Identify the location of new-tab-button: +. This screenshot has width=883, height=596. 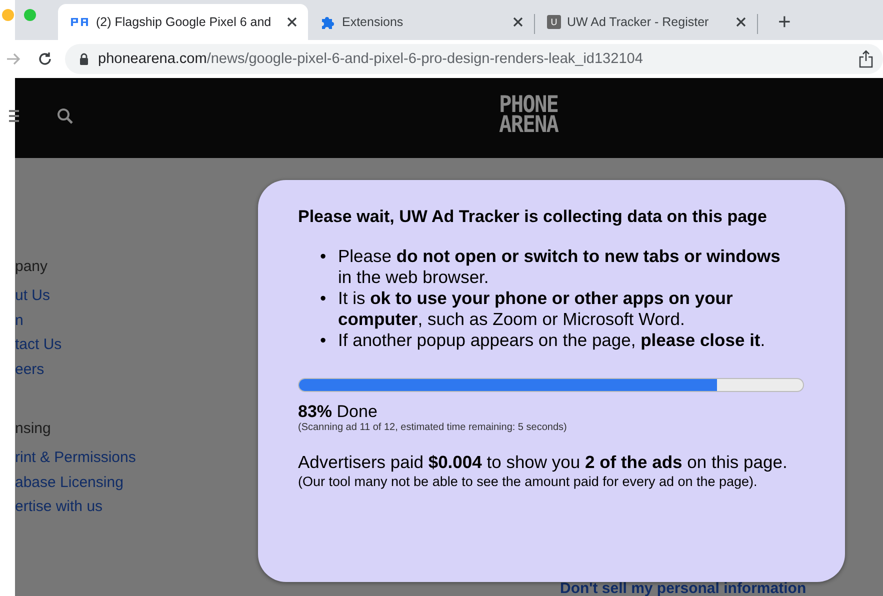
(784, 22).